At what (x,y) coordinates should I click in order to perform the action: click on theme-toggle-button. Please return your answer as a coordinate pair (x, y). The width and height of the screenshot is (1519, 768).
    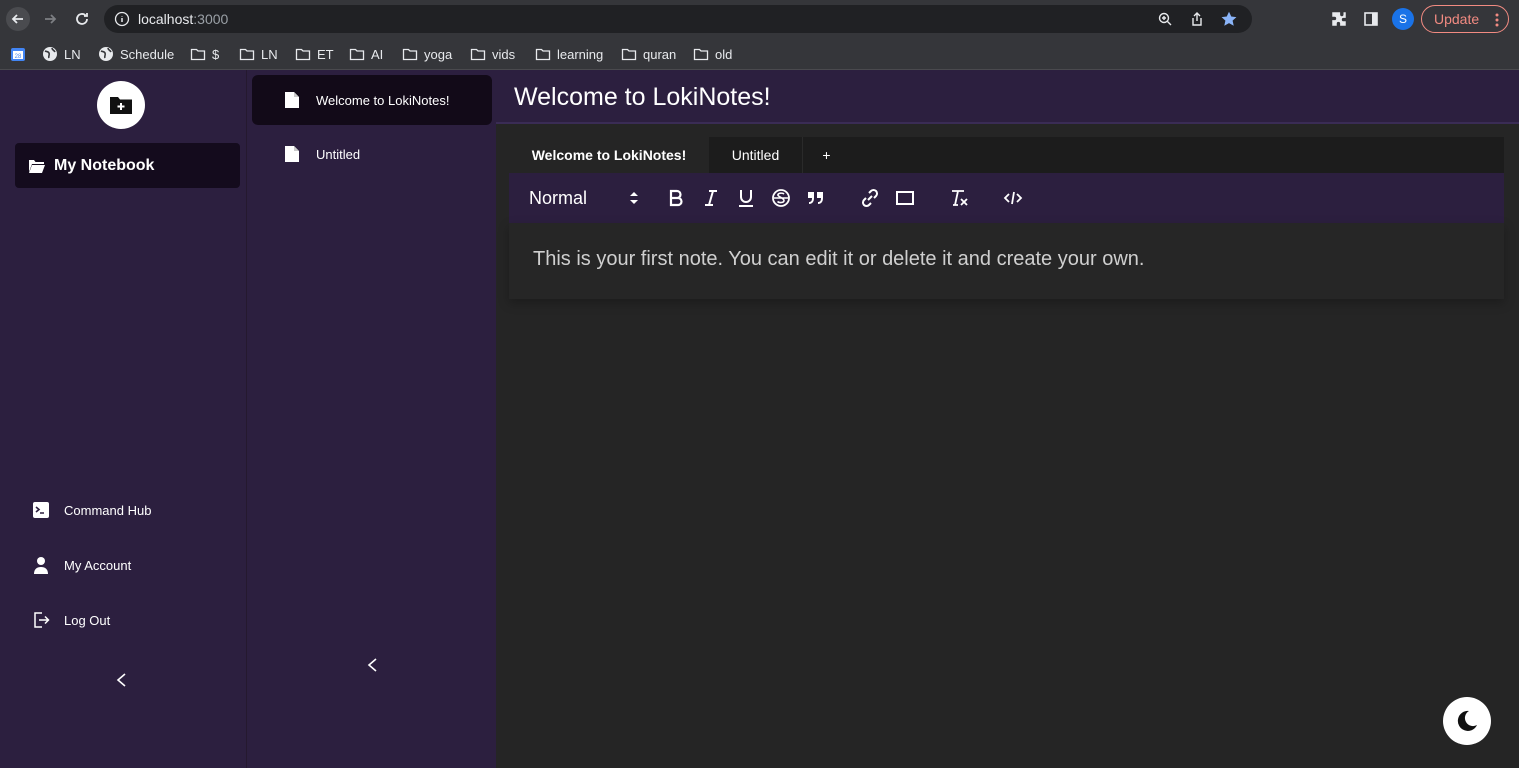
    Looking at the image, I should click on (1467, 721).